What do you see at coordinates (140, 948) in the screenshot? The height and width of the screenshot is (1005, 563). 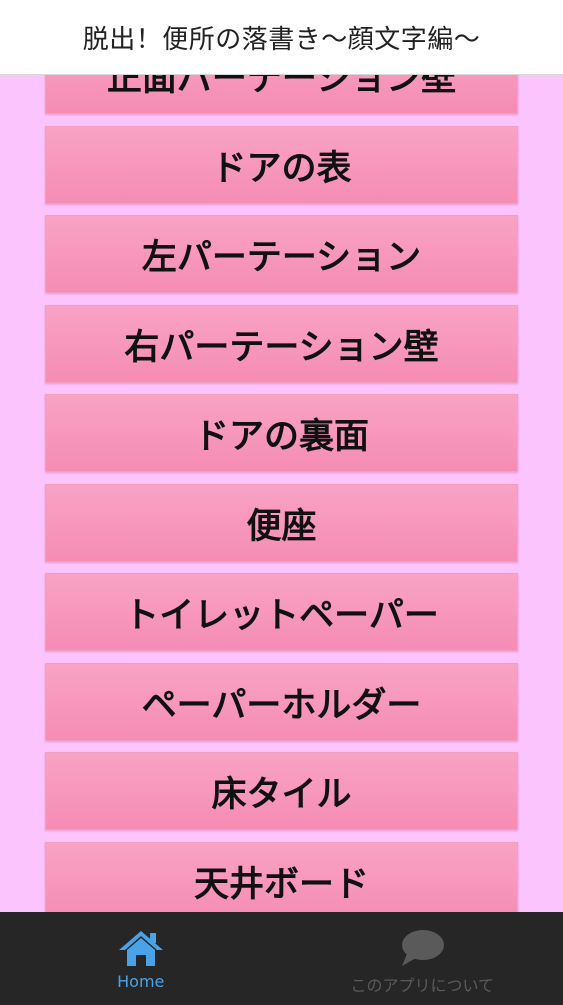 I see `home-icon` at bounding box center [140, 948].